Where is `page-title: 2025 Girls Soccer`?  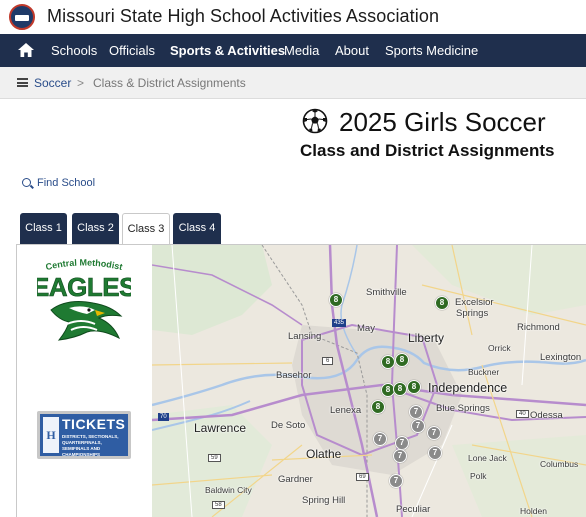
page-title: 2025 Girls Soccer is located at coordinates (442, 122).